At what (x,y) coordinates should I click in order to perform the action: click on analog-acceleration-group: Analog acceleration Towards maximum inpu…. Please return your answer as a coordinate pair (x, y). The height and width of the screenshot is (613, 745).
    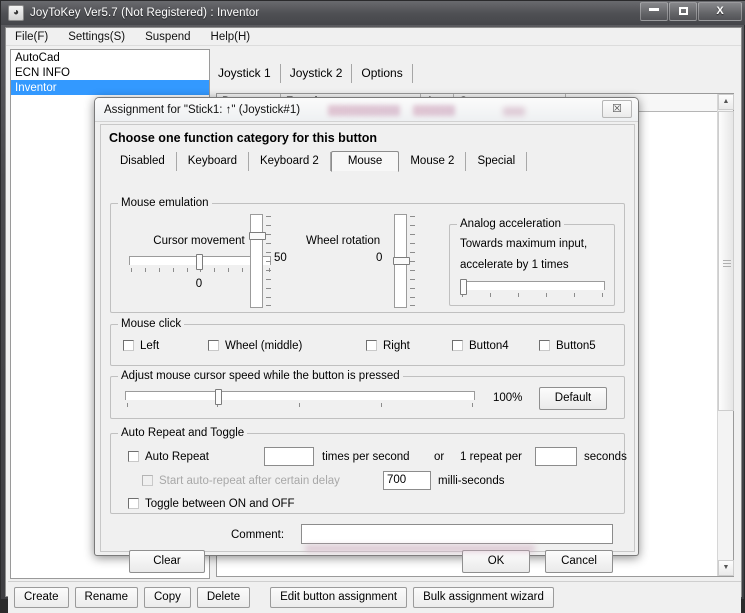
    Looking at the image, I should click on (532, 262).